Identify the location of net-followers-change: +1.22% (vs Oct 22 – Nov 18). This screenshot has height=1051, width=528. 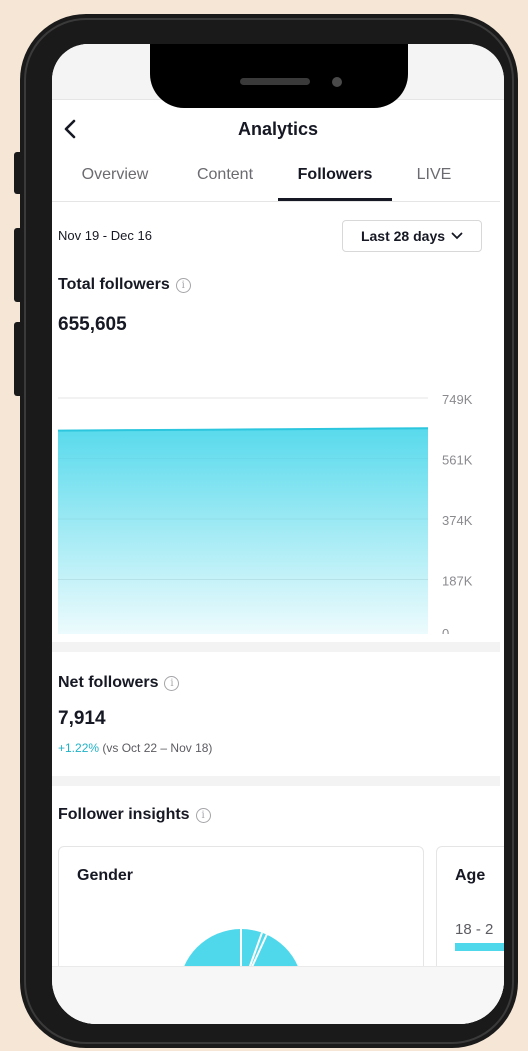
(135, 748).